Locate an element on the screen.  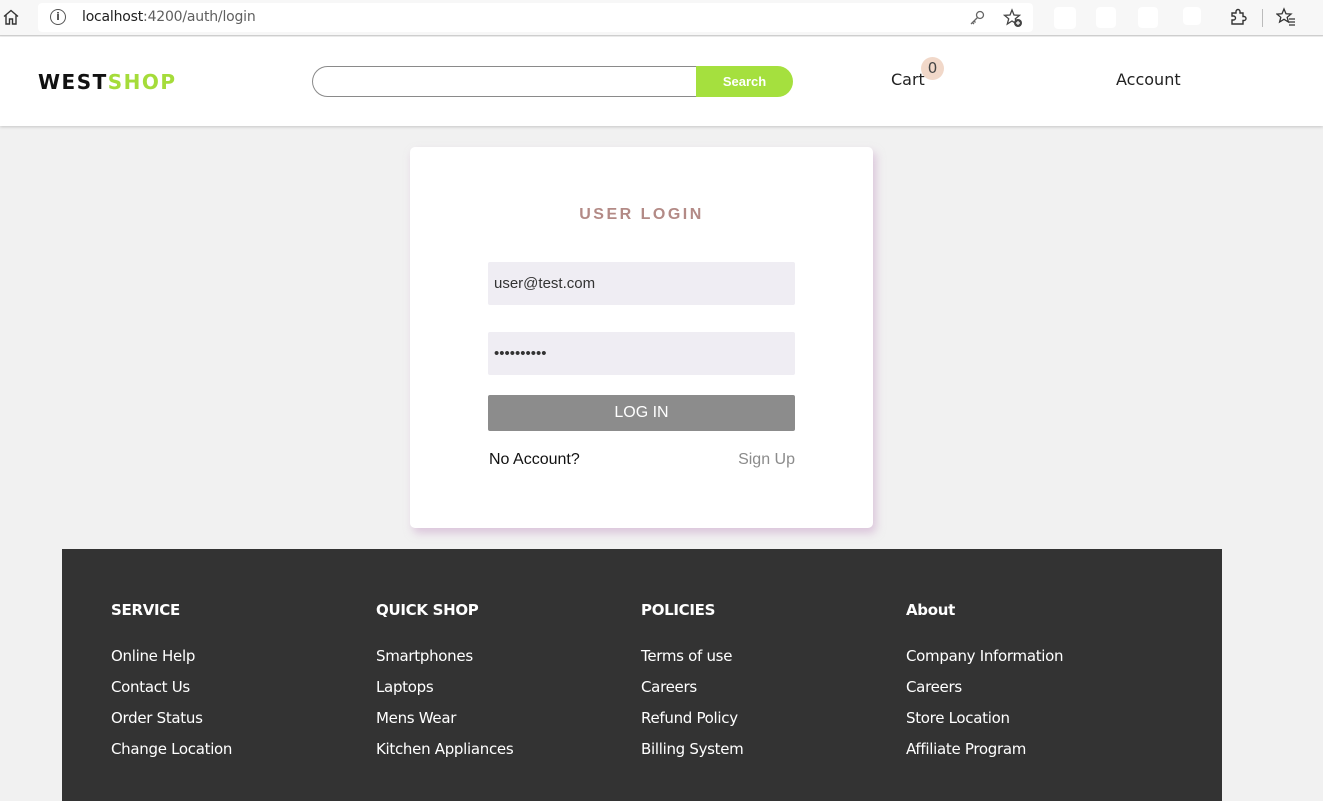
footer-heading: POLICIES is located at coordinates (678, 610).